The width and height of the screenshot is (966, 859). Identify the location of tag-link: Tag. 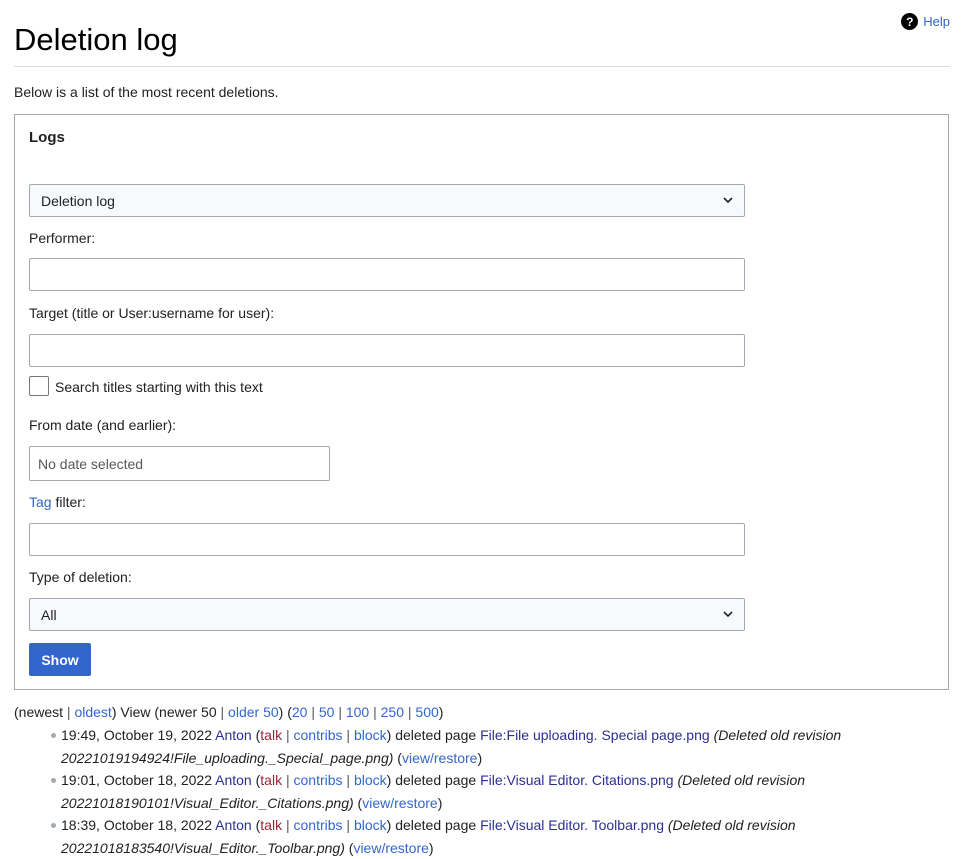
(40, 502).